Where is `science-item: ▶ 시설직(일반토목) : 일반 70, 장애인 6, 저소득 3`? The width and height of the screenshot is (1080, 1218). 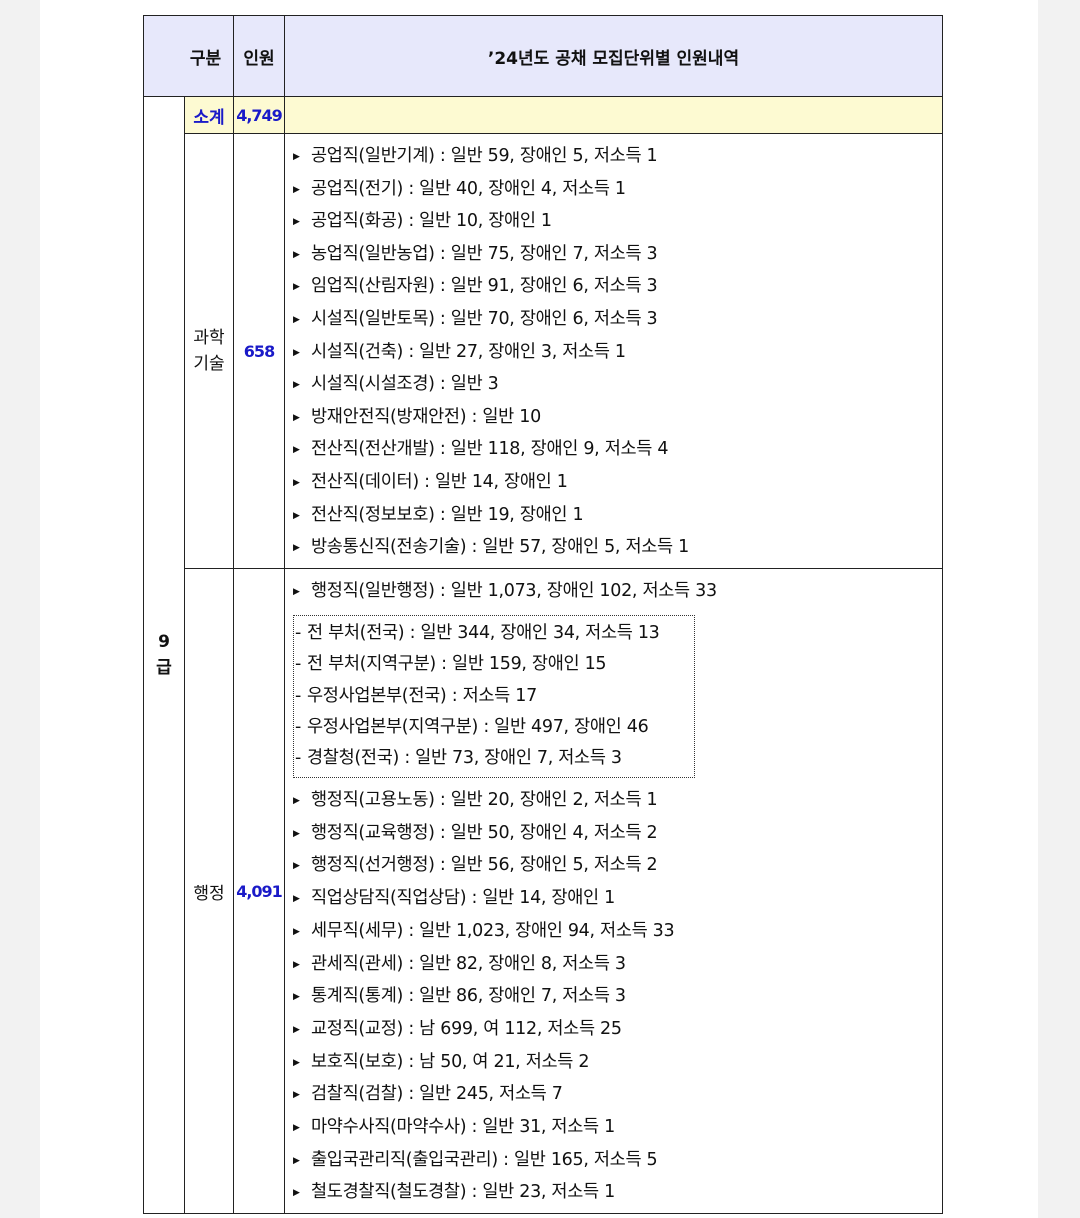 science-item: ▶ 시설직(일반토목) : 일반 70, 장애인 6, 저소득 3 is located at coordinates (475, 319).